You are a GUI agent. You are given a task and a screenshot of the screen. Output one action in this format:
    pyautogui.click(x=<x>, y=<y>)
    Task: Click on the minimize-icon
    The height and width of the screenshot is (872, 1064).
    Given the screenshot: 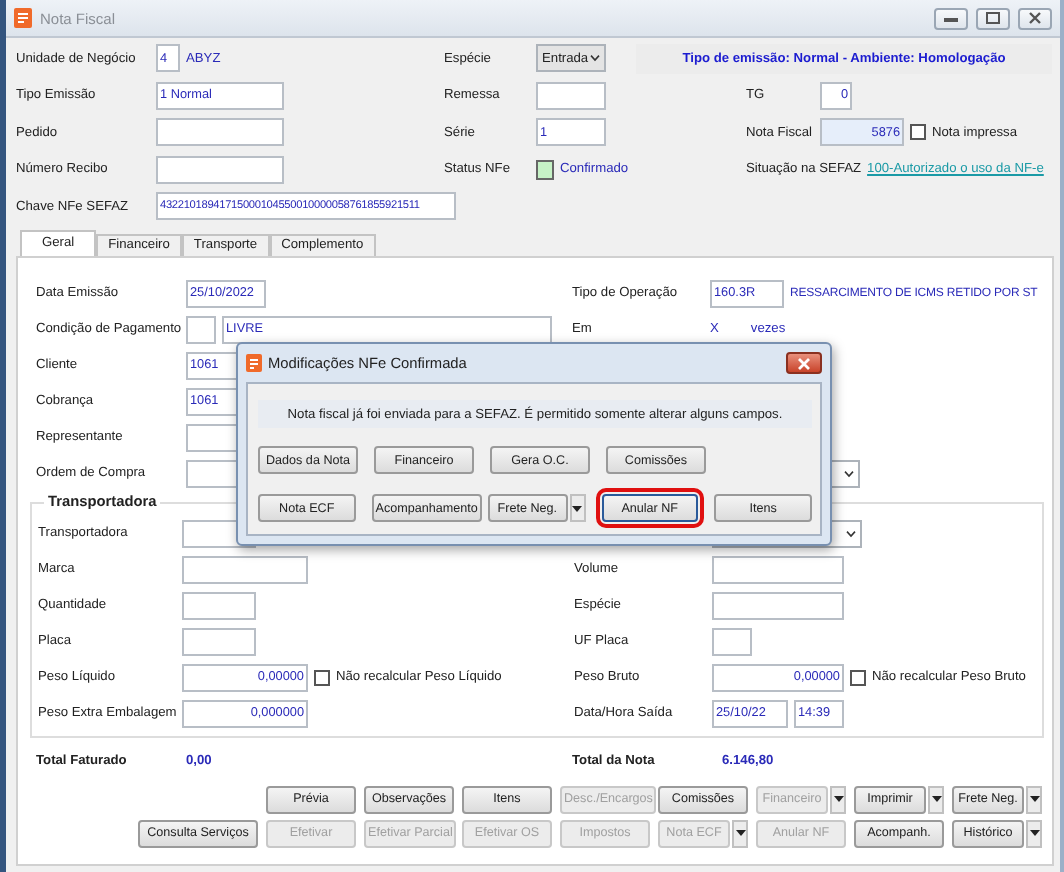 What is the action you would take?
    pyautogui.click(x=951, y=18)
    